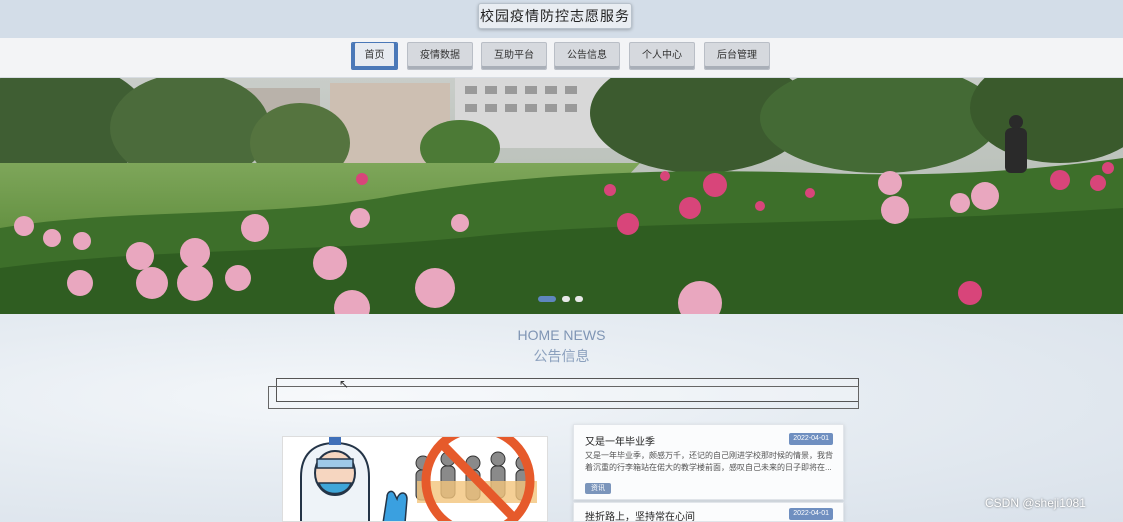  What do you see at coordinates (374, 56) in the screenshot?
I see `nav-home: 首页` at bounding box center [374, 56].